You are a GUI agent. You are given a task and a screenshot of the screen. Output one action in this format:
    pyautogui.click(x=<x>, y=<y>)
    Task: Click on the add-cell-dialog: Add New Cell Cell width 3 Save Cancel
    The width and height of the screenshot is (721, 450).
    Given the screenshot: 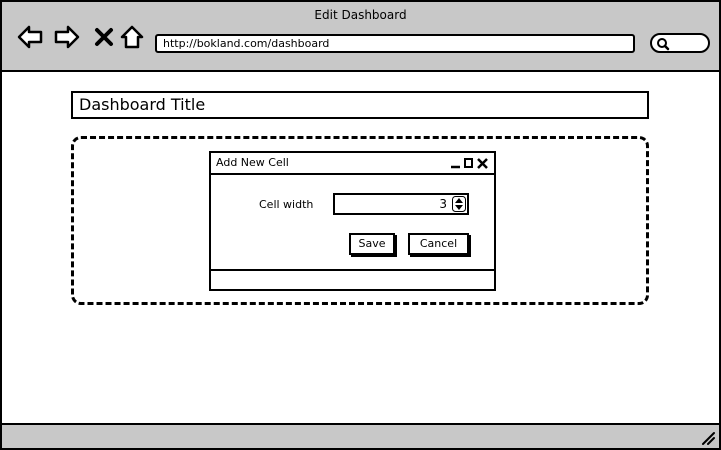 What is the action you would take?
    pyautogui.click(x=352, y=221)
    